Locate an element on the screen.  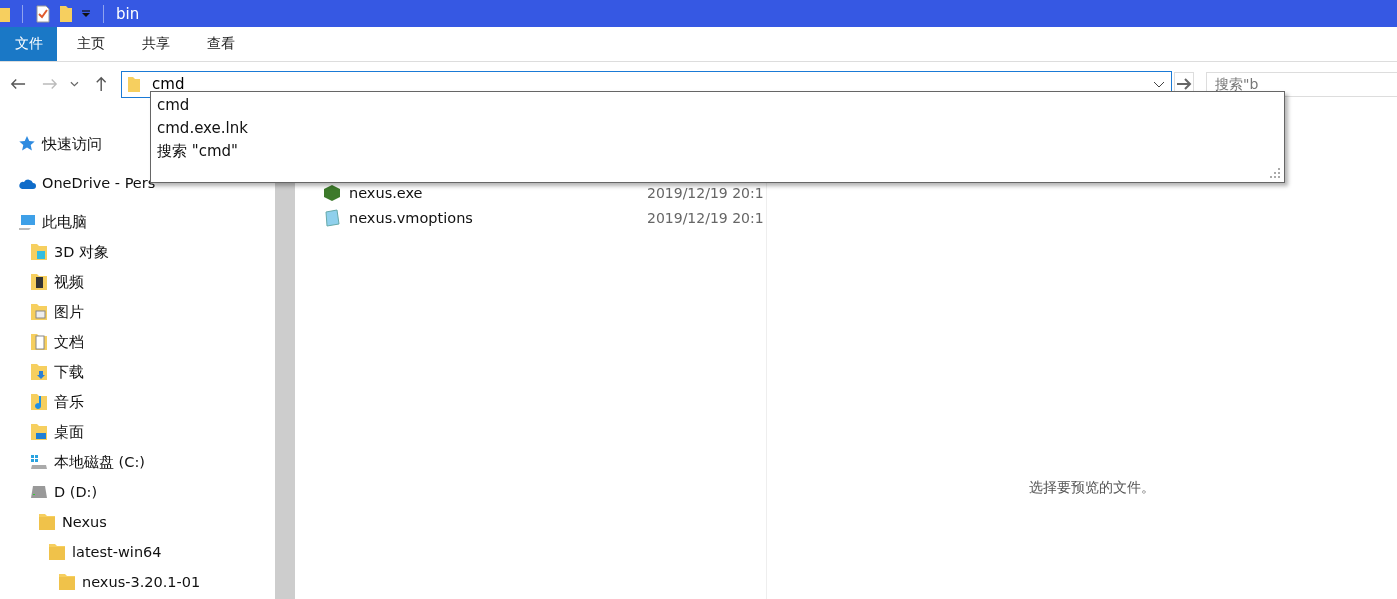
caret-icon is located at coordinates (86, 13).